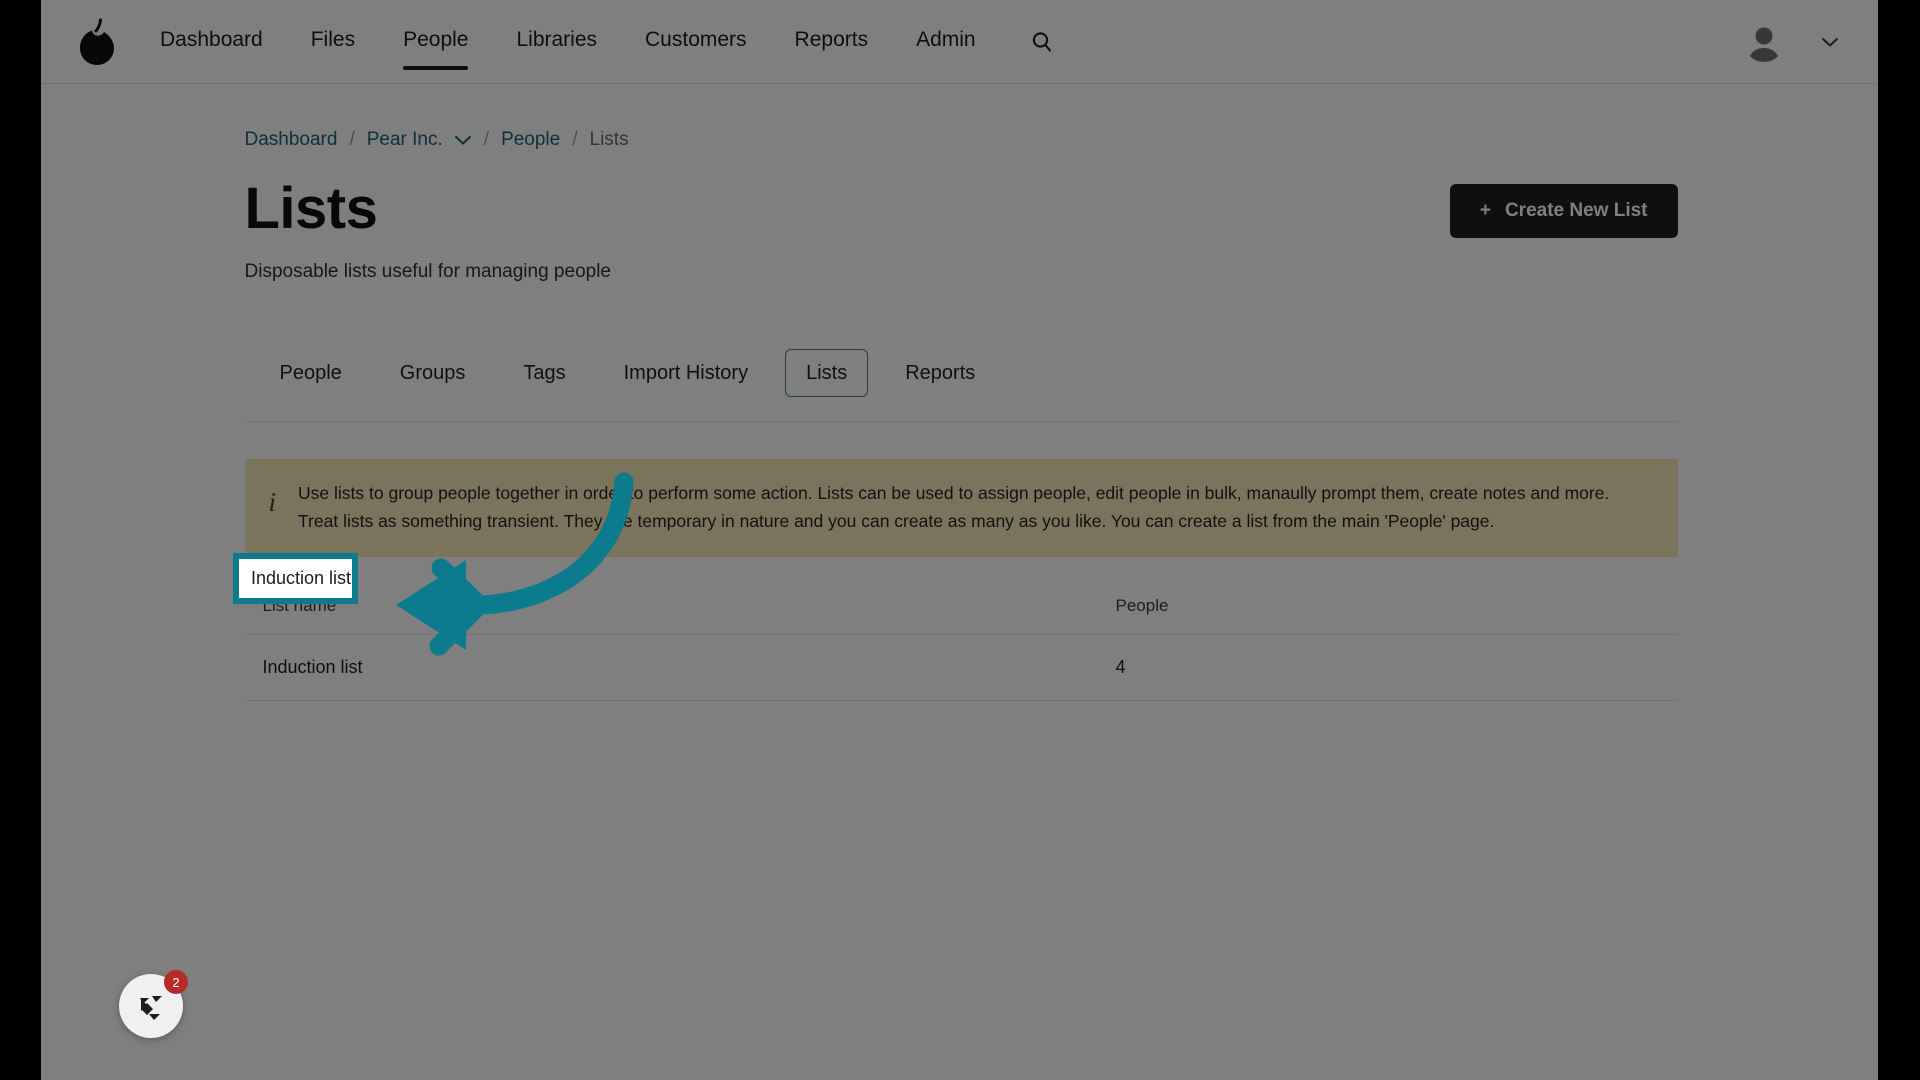  Describe the element at coordinates (272, 502) in the screenshot. I see `info-icon: i` at that location.